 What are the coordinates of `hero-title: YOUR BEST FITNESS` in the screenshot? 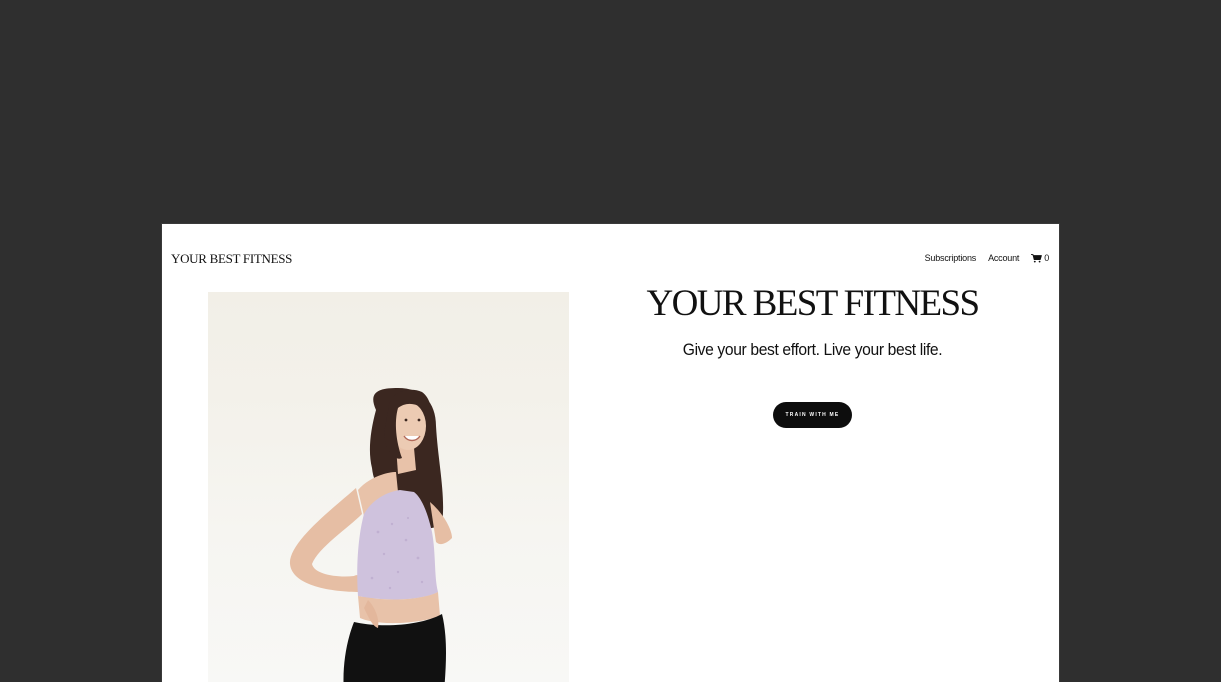 It's located at (813, 303).